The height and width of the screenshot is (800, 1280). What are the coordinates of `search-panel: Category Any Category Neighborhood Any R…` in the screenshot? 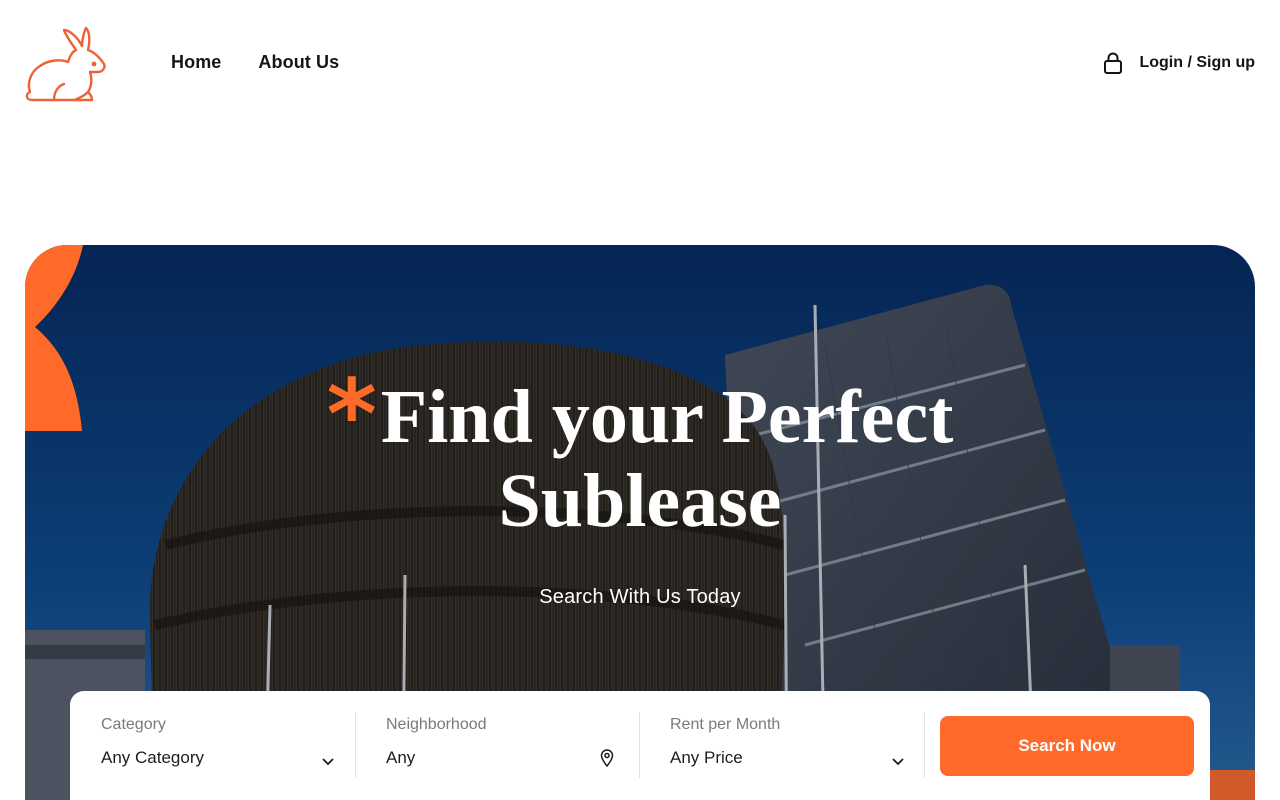 It's located at (640, 745).